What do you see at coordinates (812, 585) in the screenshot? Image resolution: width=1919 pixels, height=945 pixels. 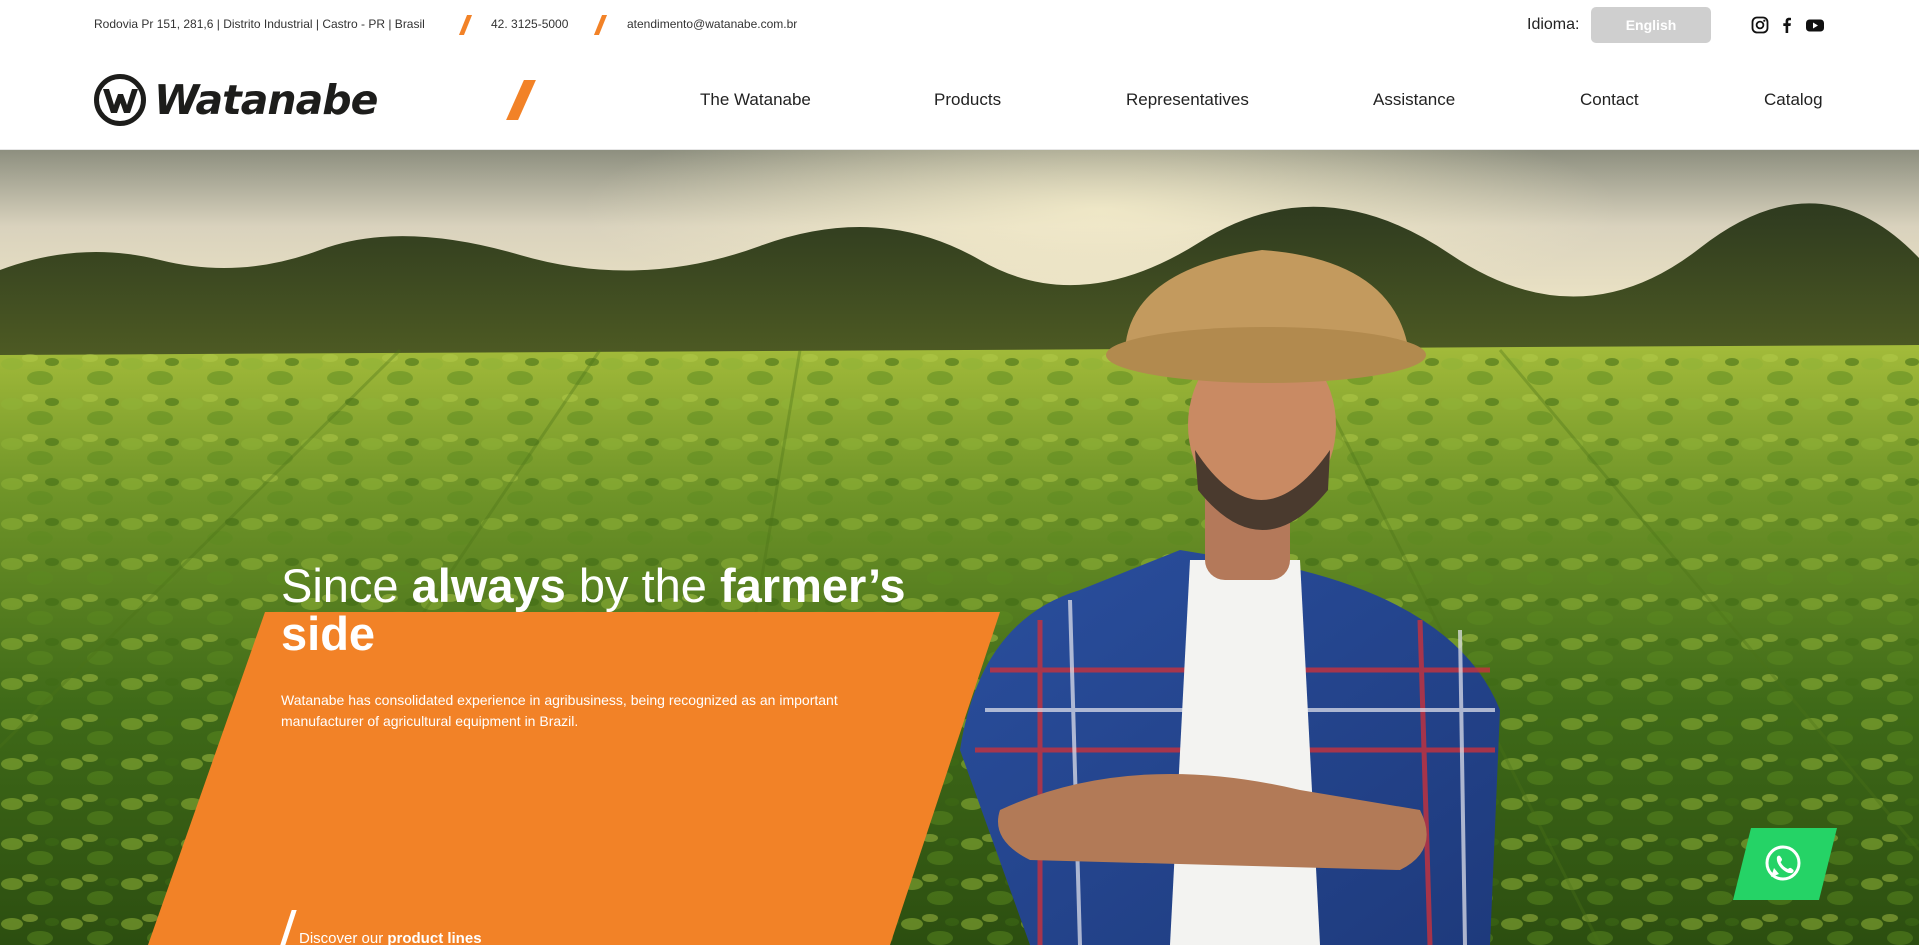 I see `hero-title-bold: farmer’s` at bounding box center [812, 585].